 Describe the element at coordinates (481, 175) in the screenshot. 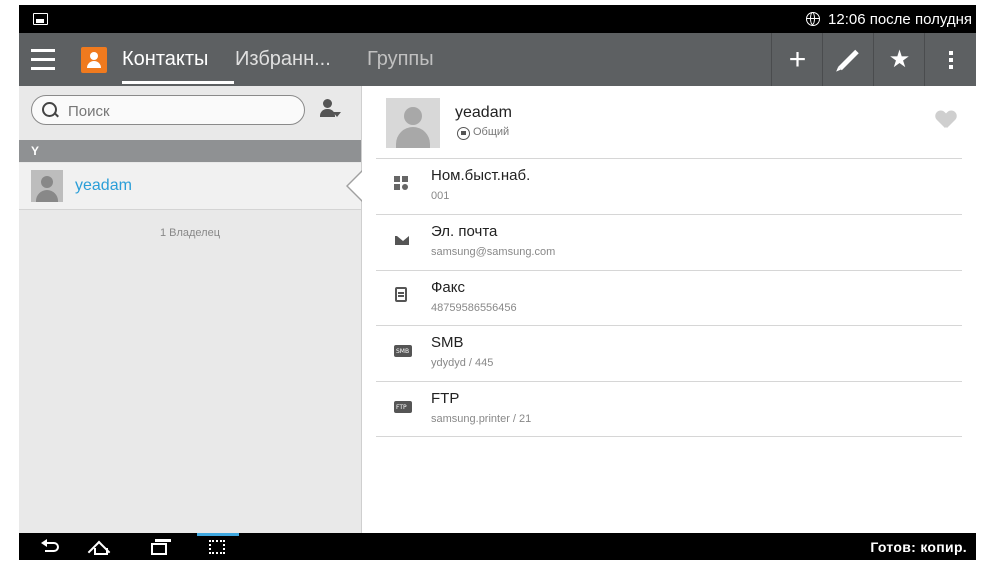

I see `field-label: Ном.быст.наб.` at that location.